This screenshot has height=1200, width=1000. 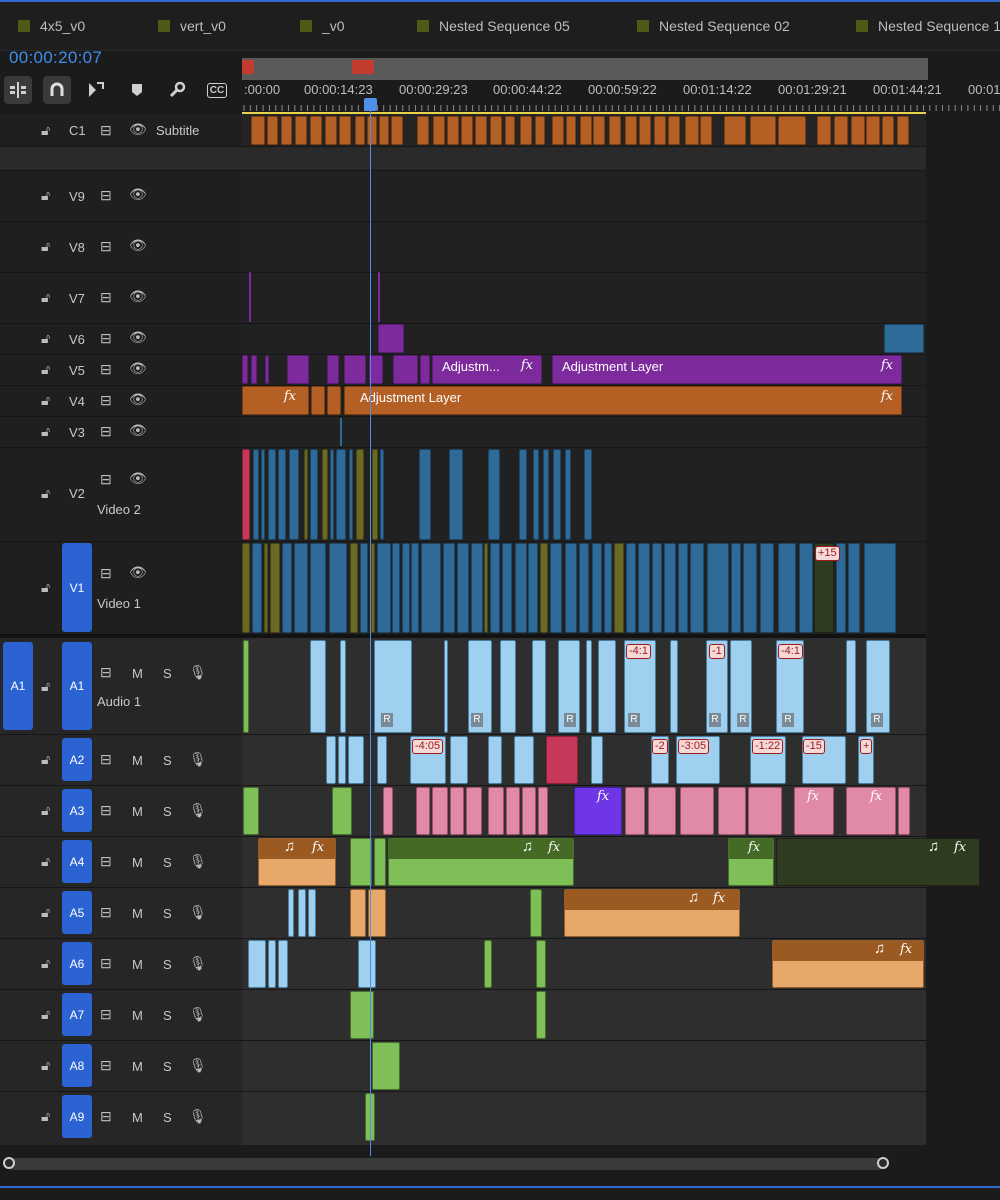 What do you see at coordinates (77, 912) in the screenshot?
I see `track-target-audio: A5` at bounding box center [77, 912].